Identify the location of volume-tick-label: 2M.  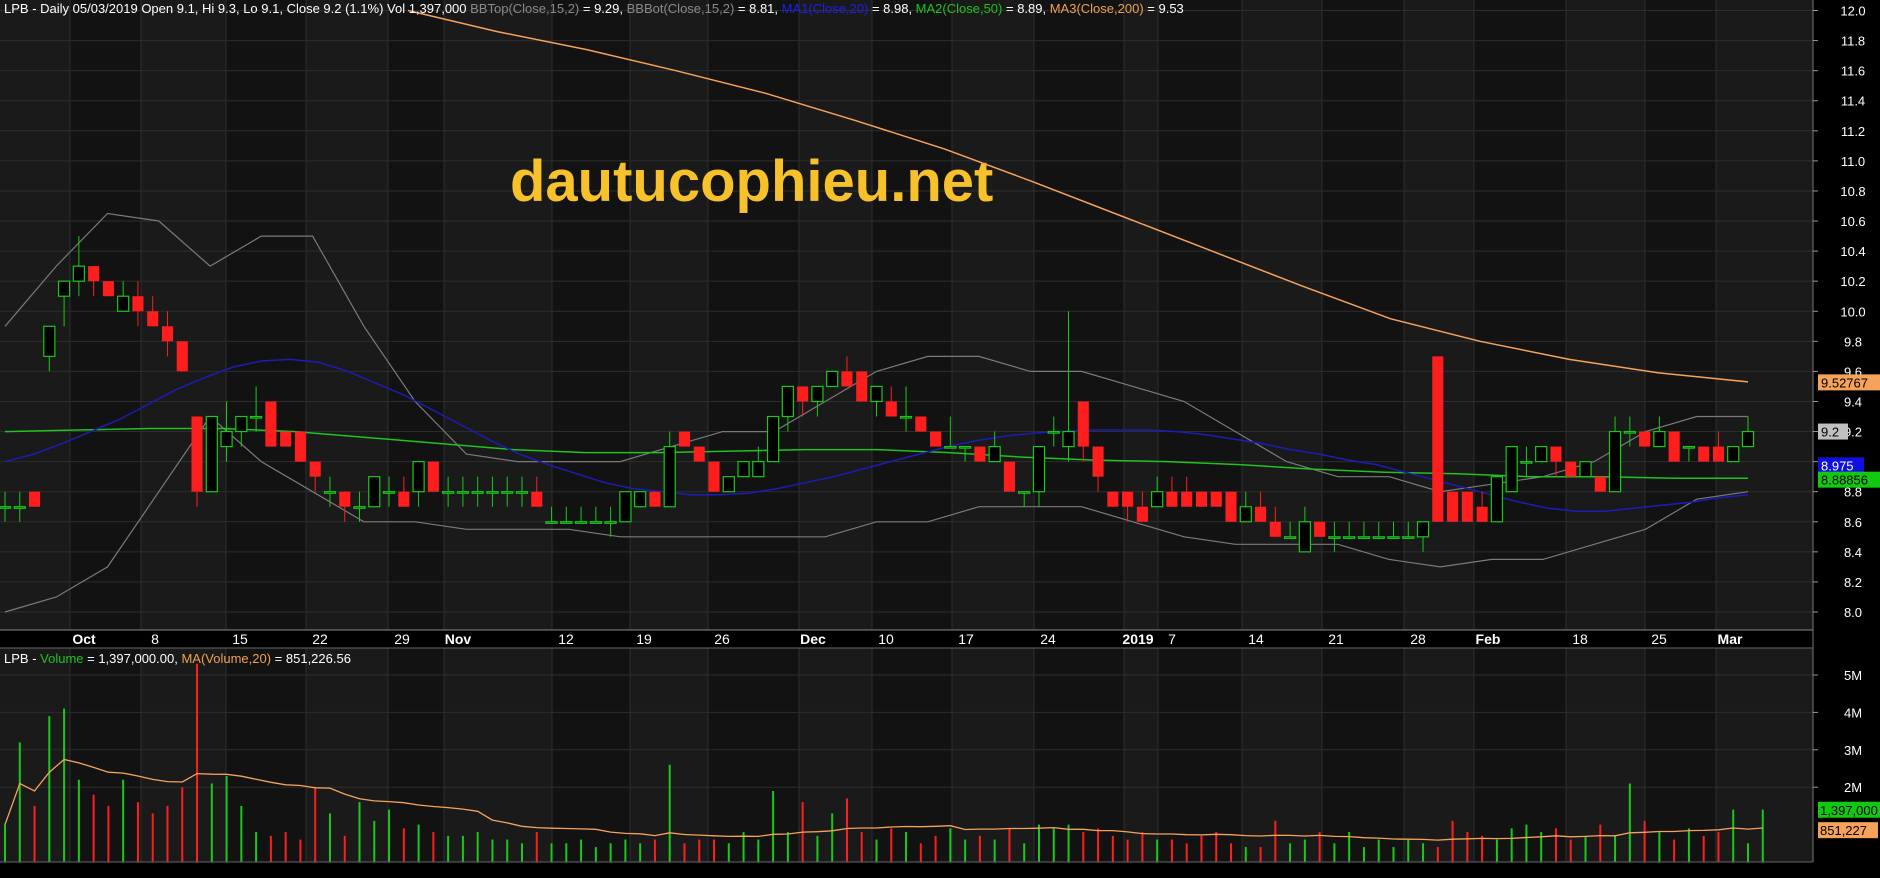
(1853, 787).